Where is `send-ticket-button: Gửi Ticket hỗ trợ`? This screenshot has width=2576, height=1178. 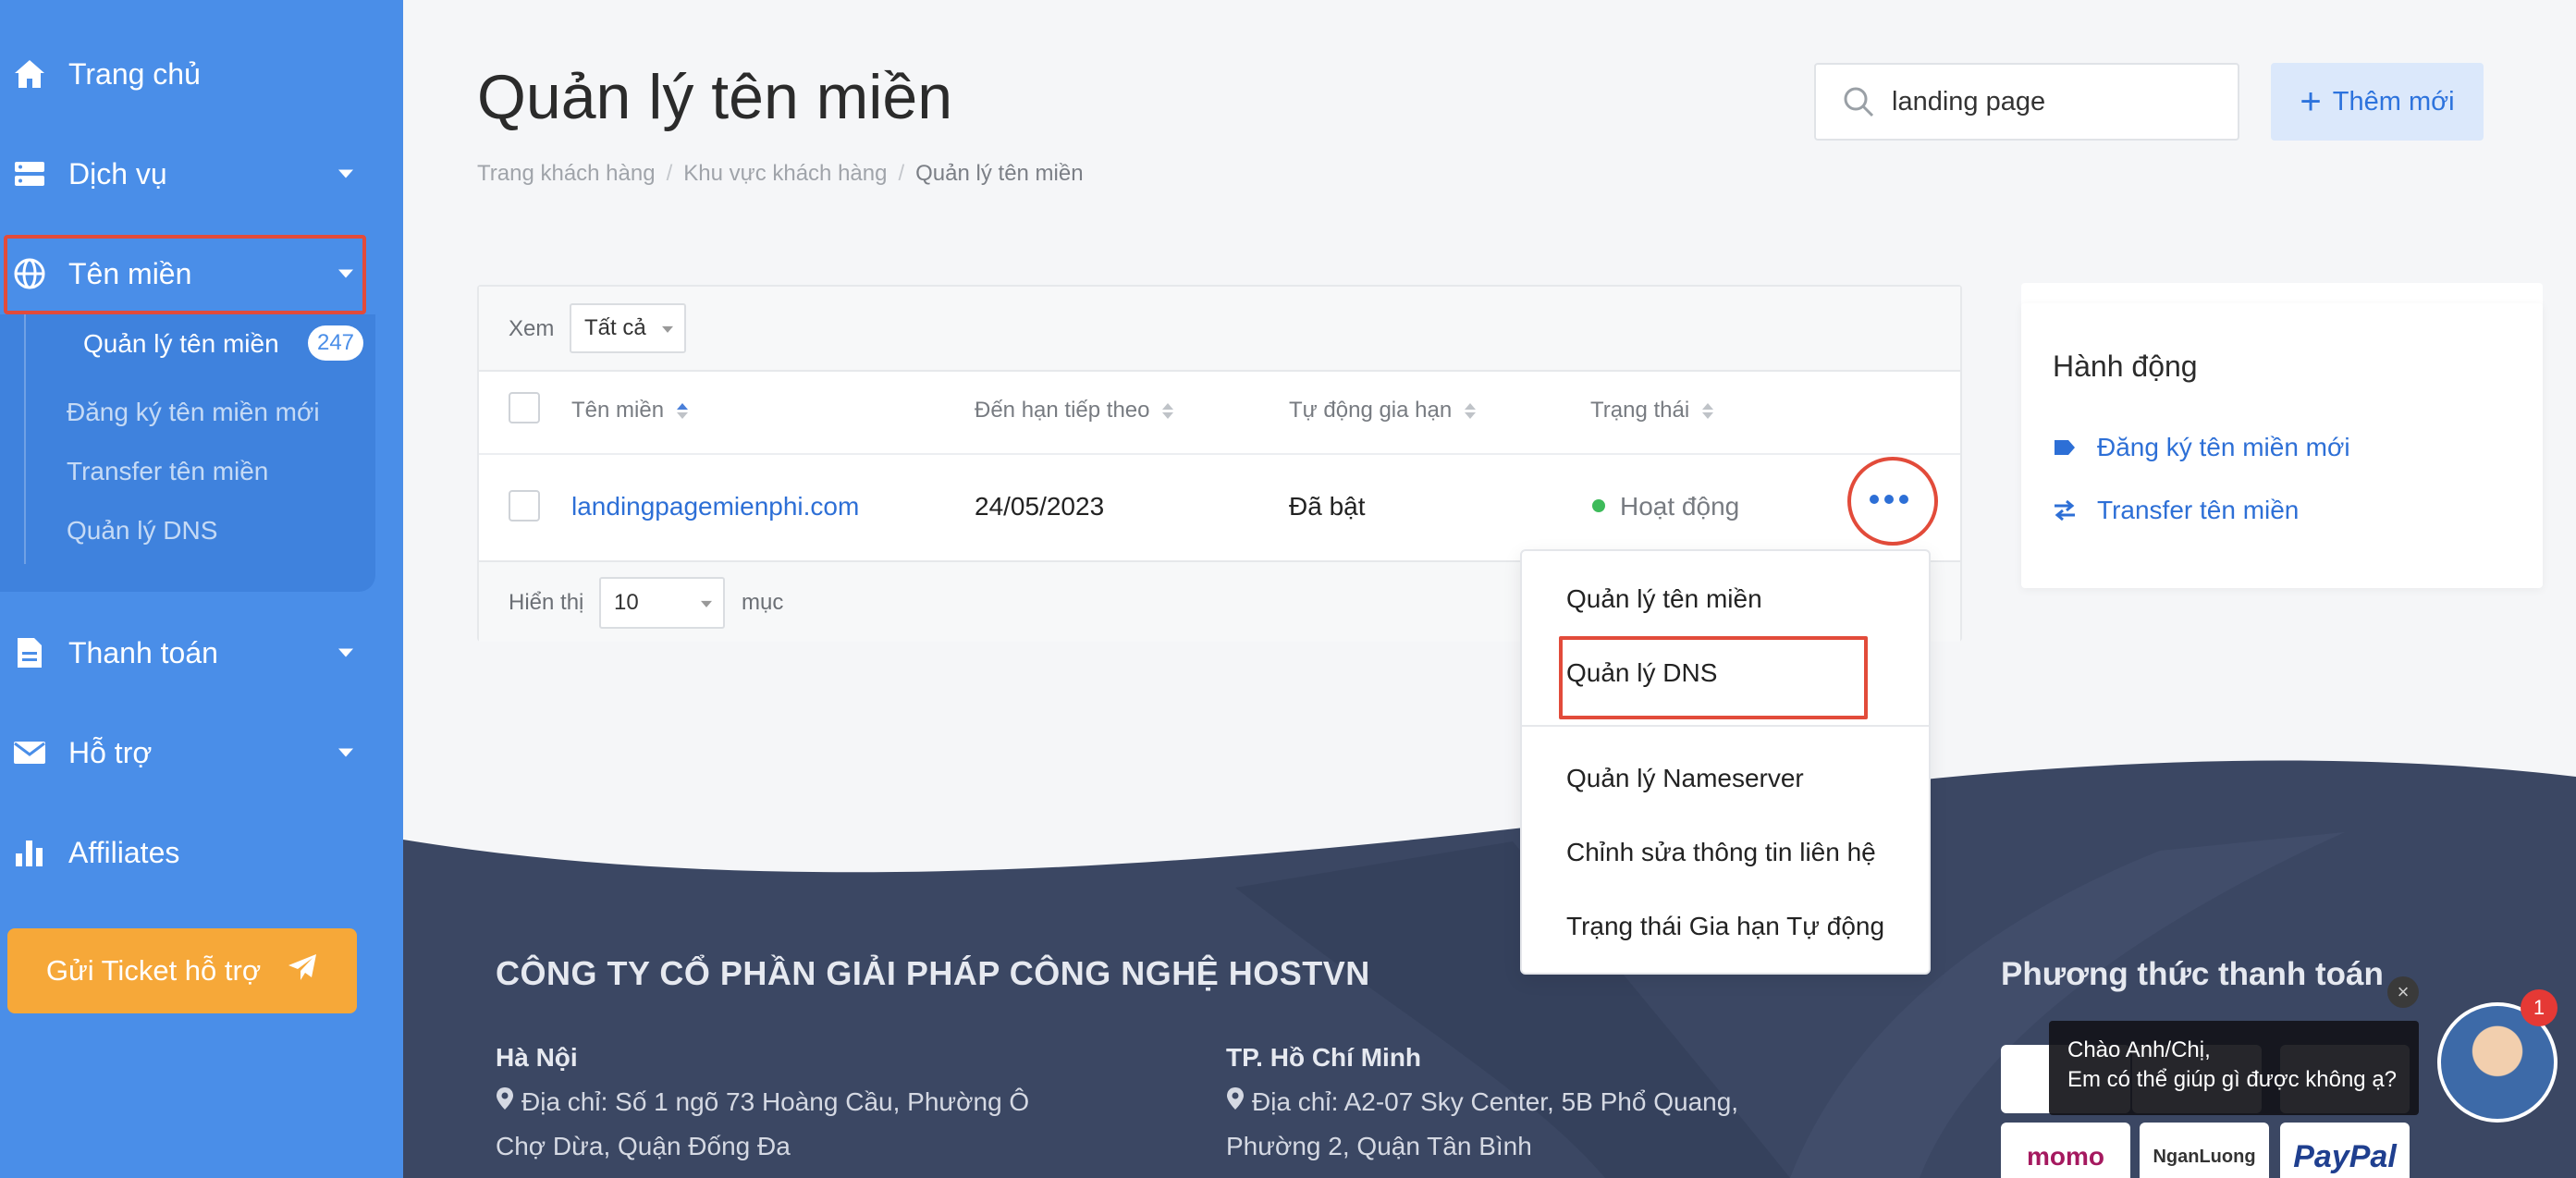
send-ticket-button: Gửi Ticket hỗ trợ is located at coordinates (182, 971).